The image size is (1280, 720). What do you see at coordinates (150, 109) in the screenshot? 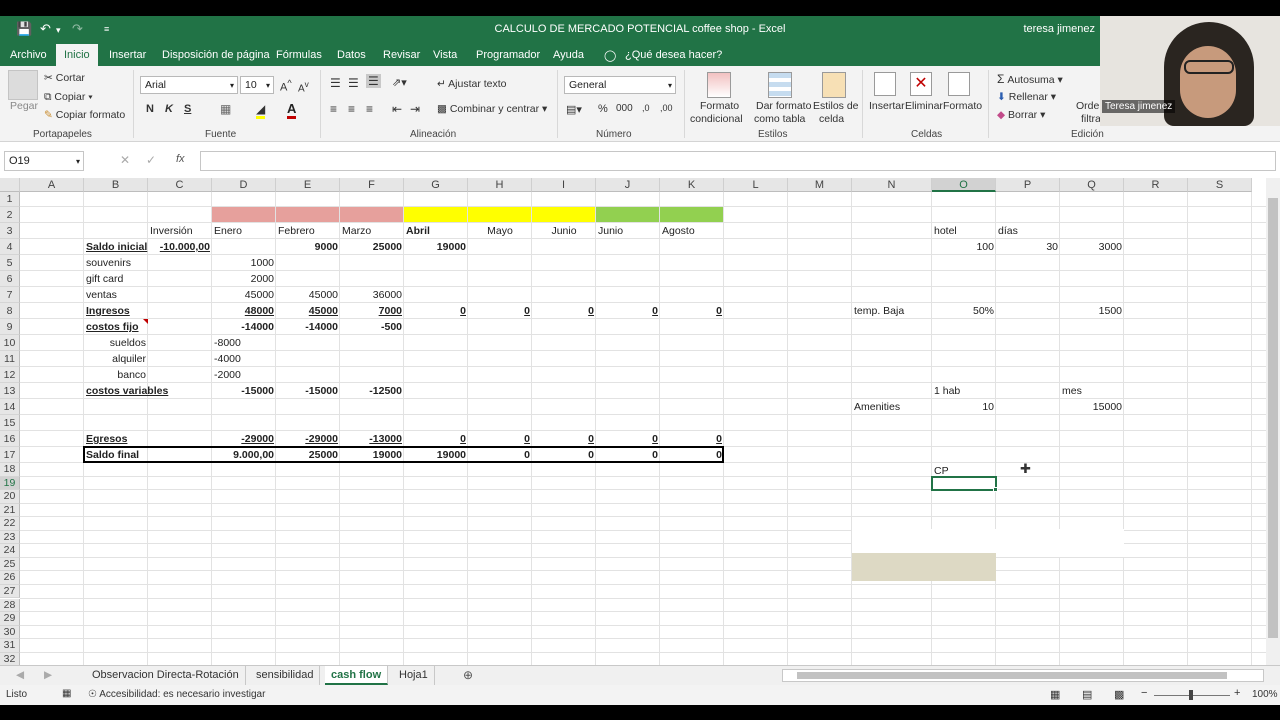
I see `bold-button: N` at bounding box center [150, 109].